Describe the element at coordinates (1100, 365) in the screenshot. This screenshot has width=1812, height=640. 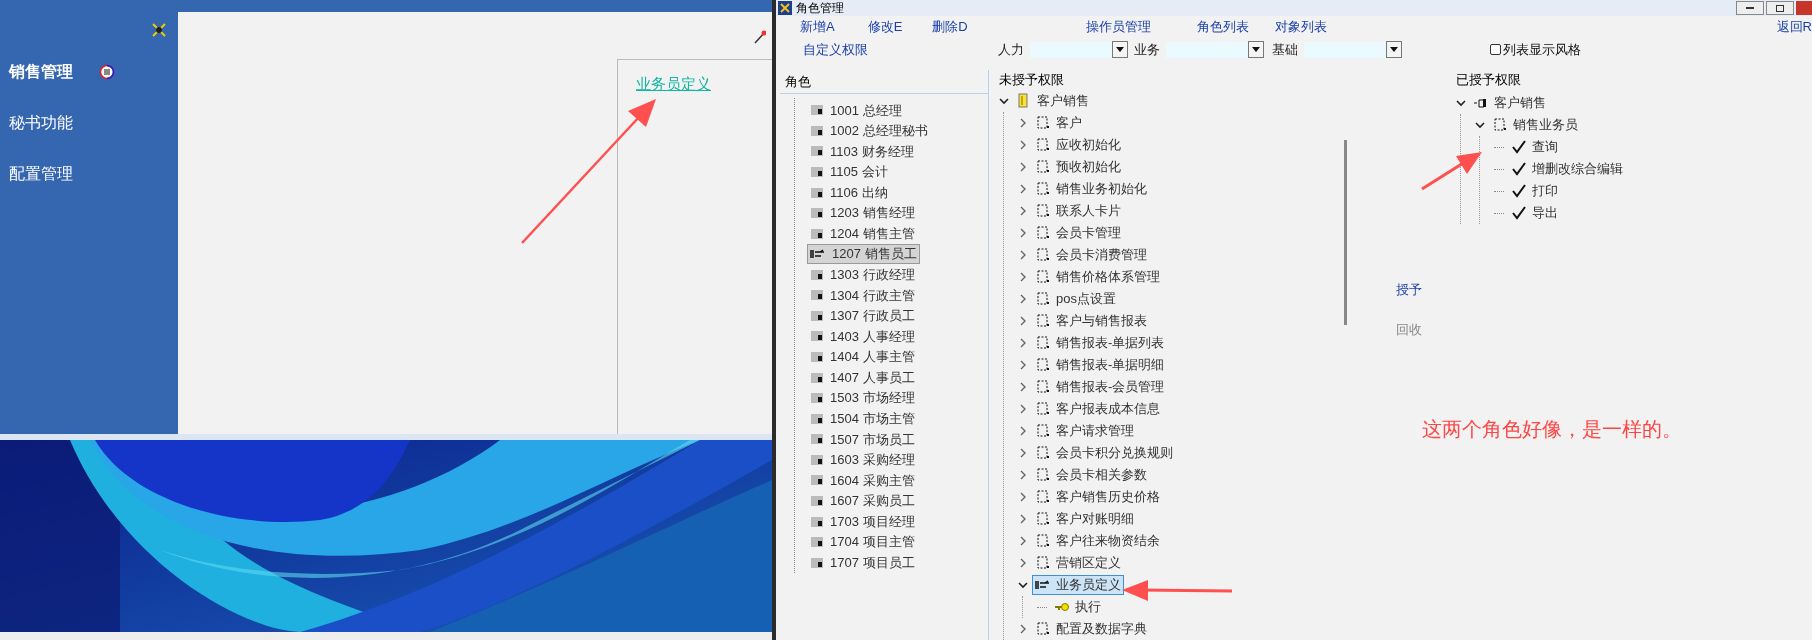
I see `tree-item: 销售报表-单据明细` at that location.